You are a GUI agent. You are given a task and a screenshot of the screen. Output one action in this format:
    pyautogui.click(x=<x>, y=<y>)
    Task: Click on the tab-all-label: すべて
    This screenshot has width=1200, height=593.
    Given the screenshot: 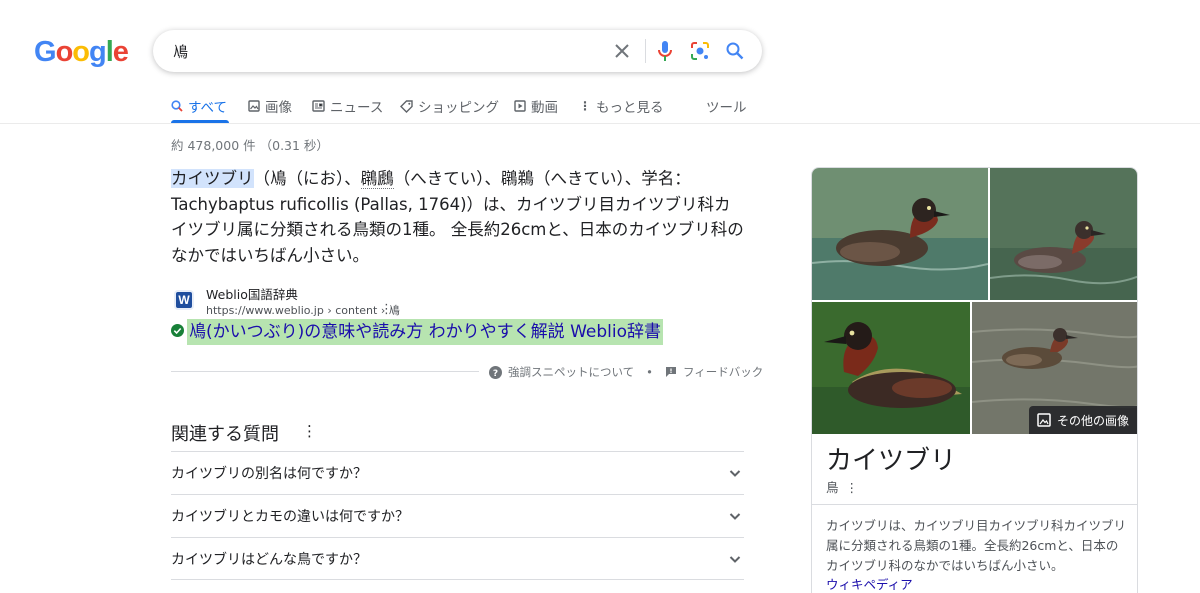 What is the action you would take?
    pyautogui.click(x=208, y=108)
    